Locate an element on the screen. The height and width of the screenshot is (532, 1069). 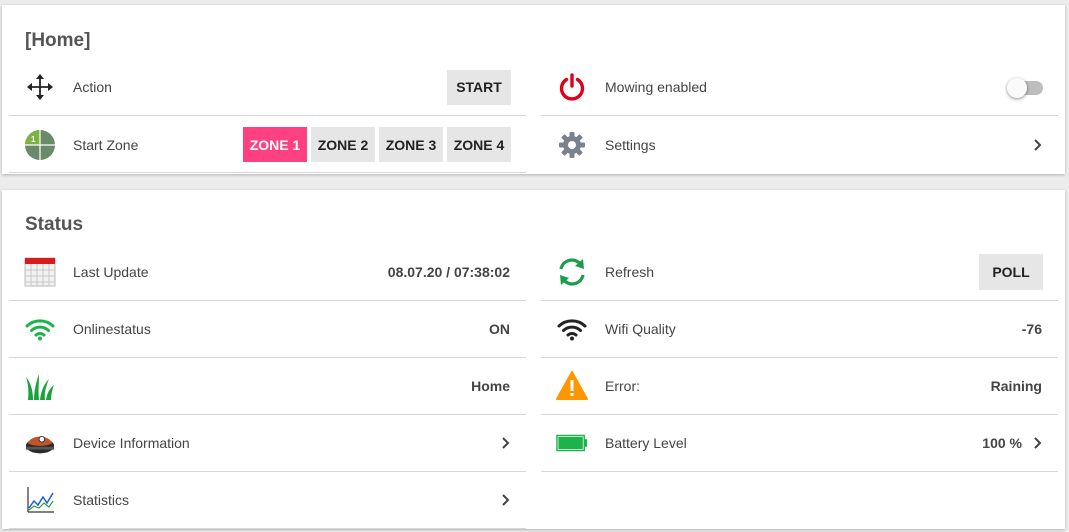
last-update-row: Last Update 08.07.20 / 07:38:02 is located at coordinates (267, 272).